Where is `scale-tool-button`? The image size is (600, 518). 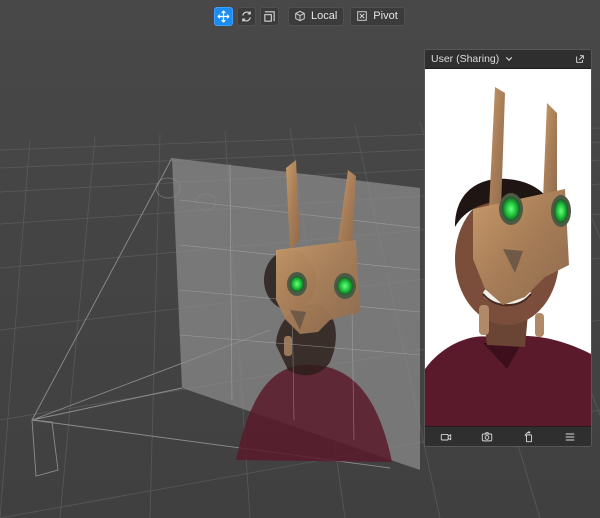
scale-tool-button is located at coordinates (269, 16).